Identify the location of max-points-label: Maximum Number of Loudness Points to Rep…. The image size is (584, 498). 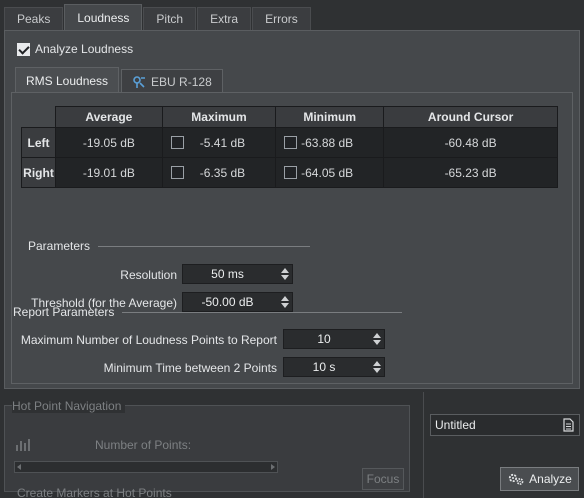
(148, 340).